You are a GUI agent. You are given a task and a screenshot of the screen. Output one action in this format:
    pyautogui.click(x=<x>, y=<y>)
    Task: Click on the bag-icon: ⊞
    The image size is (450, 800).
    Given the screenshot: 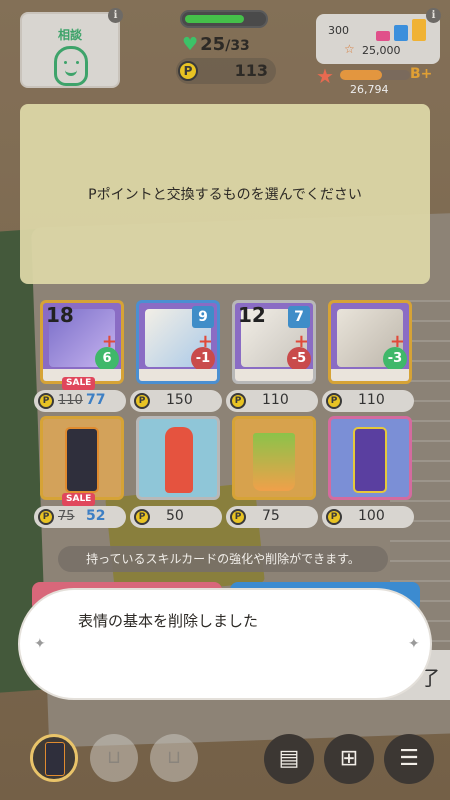 What is the action you would take?
    pyautogui.click(x=349, y=758)
    